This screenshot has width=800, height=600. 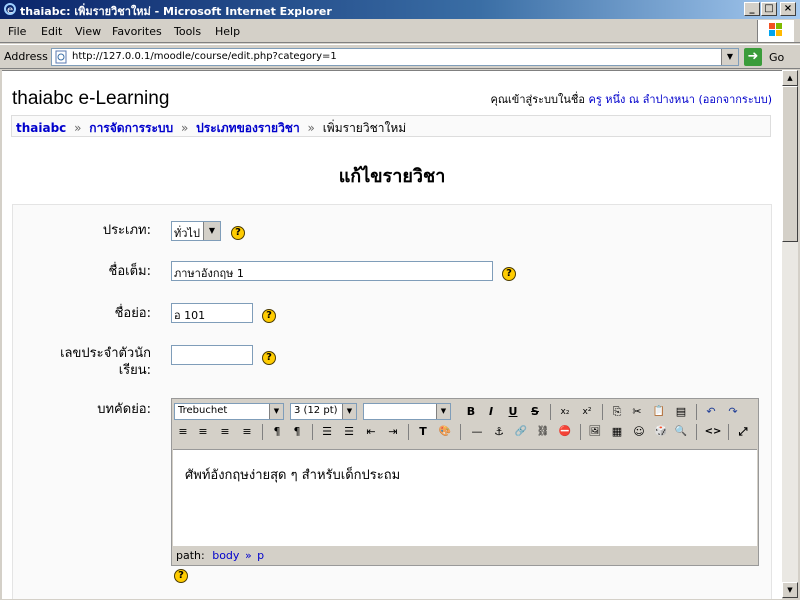 What do you see at coordinates (790, 78) in the screenshot?
I see `scroll-up-icon: ▲` at bounding box center [790, 78].